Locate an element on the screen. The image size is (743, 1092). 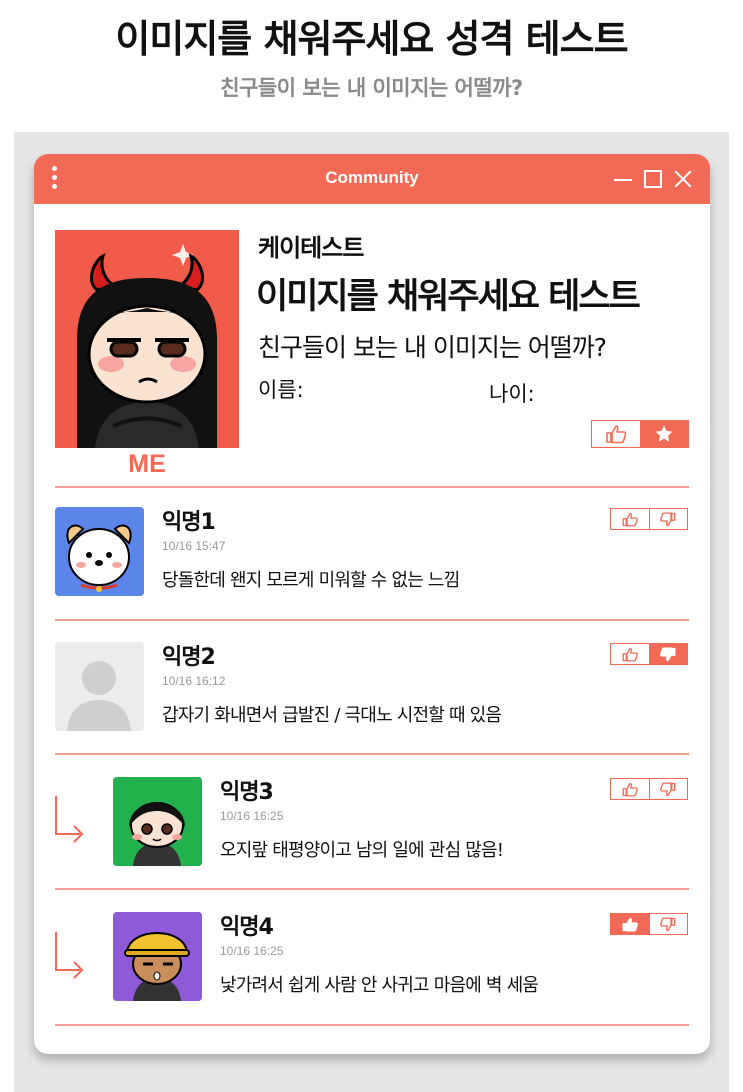
age-label: 나이: is located at coordinates (512, 394).